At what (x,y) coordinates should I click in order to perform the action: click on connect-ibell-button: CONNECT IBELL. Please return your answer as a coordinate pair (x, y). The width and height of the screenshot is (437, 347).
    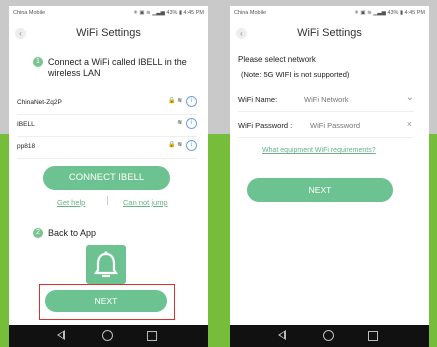
    Looking at the image, I should click on (106, 178).